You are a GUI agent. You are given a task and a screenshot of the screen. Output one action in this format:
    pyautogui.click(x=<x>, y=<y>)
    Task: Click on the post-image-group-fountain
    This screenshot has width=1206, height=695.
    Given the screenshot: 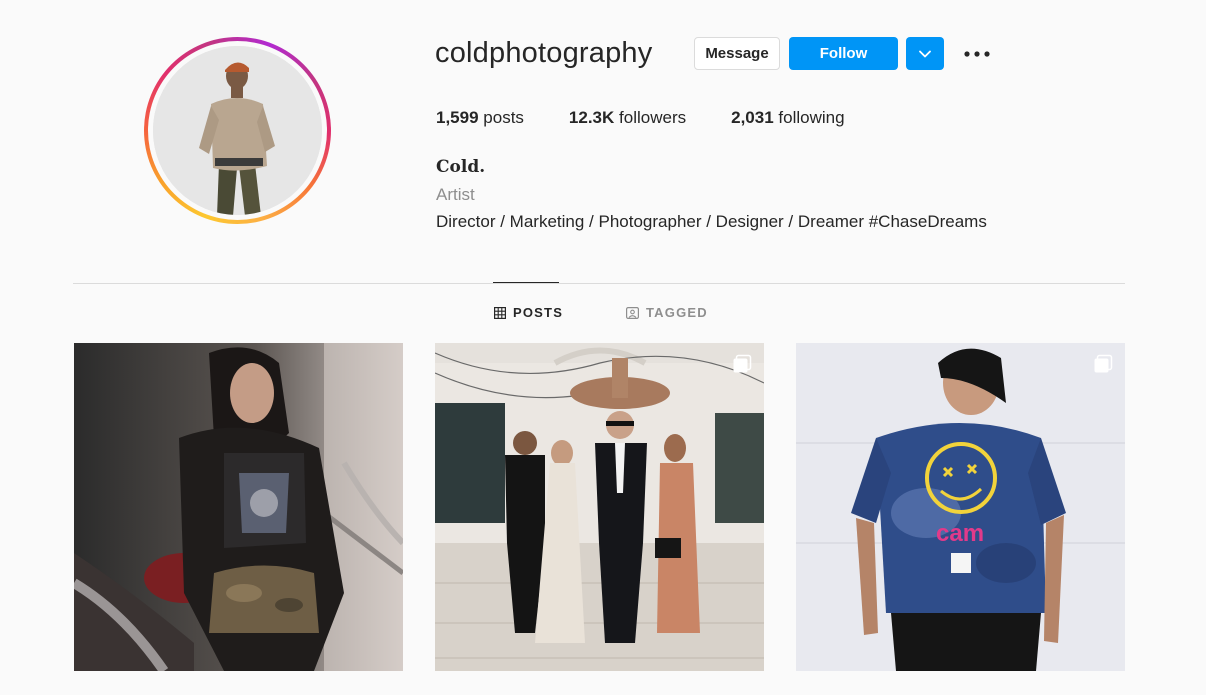 What is the action you would take?
    pyautogui.click(x=599, y=507)
    